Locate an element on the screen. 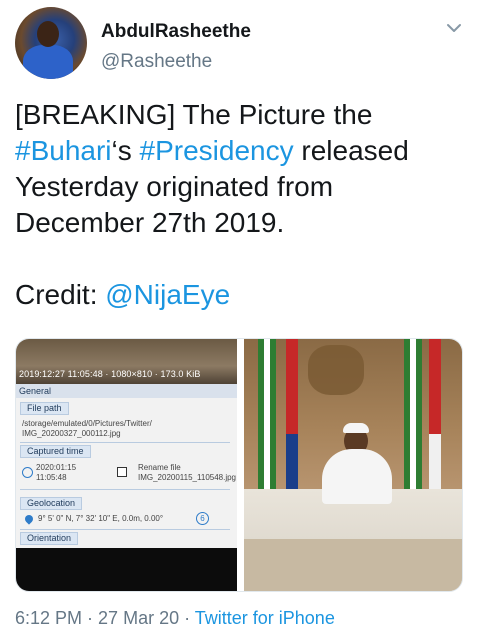 This screenshot has width=478, height=640. tweet-line: December 27th 2019. is located at coordinates (240, 223).